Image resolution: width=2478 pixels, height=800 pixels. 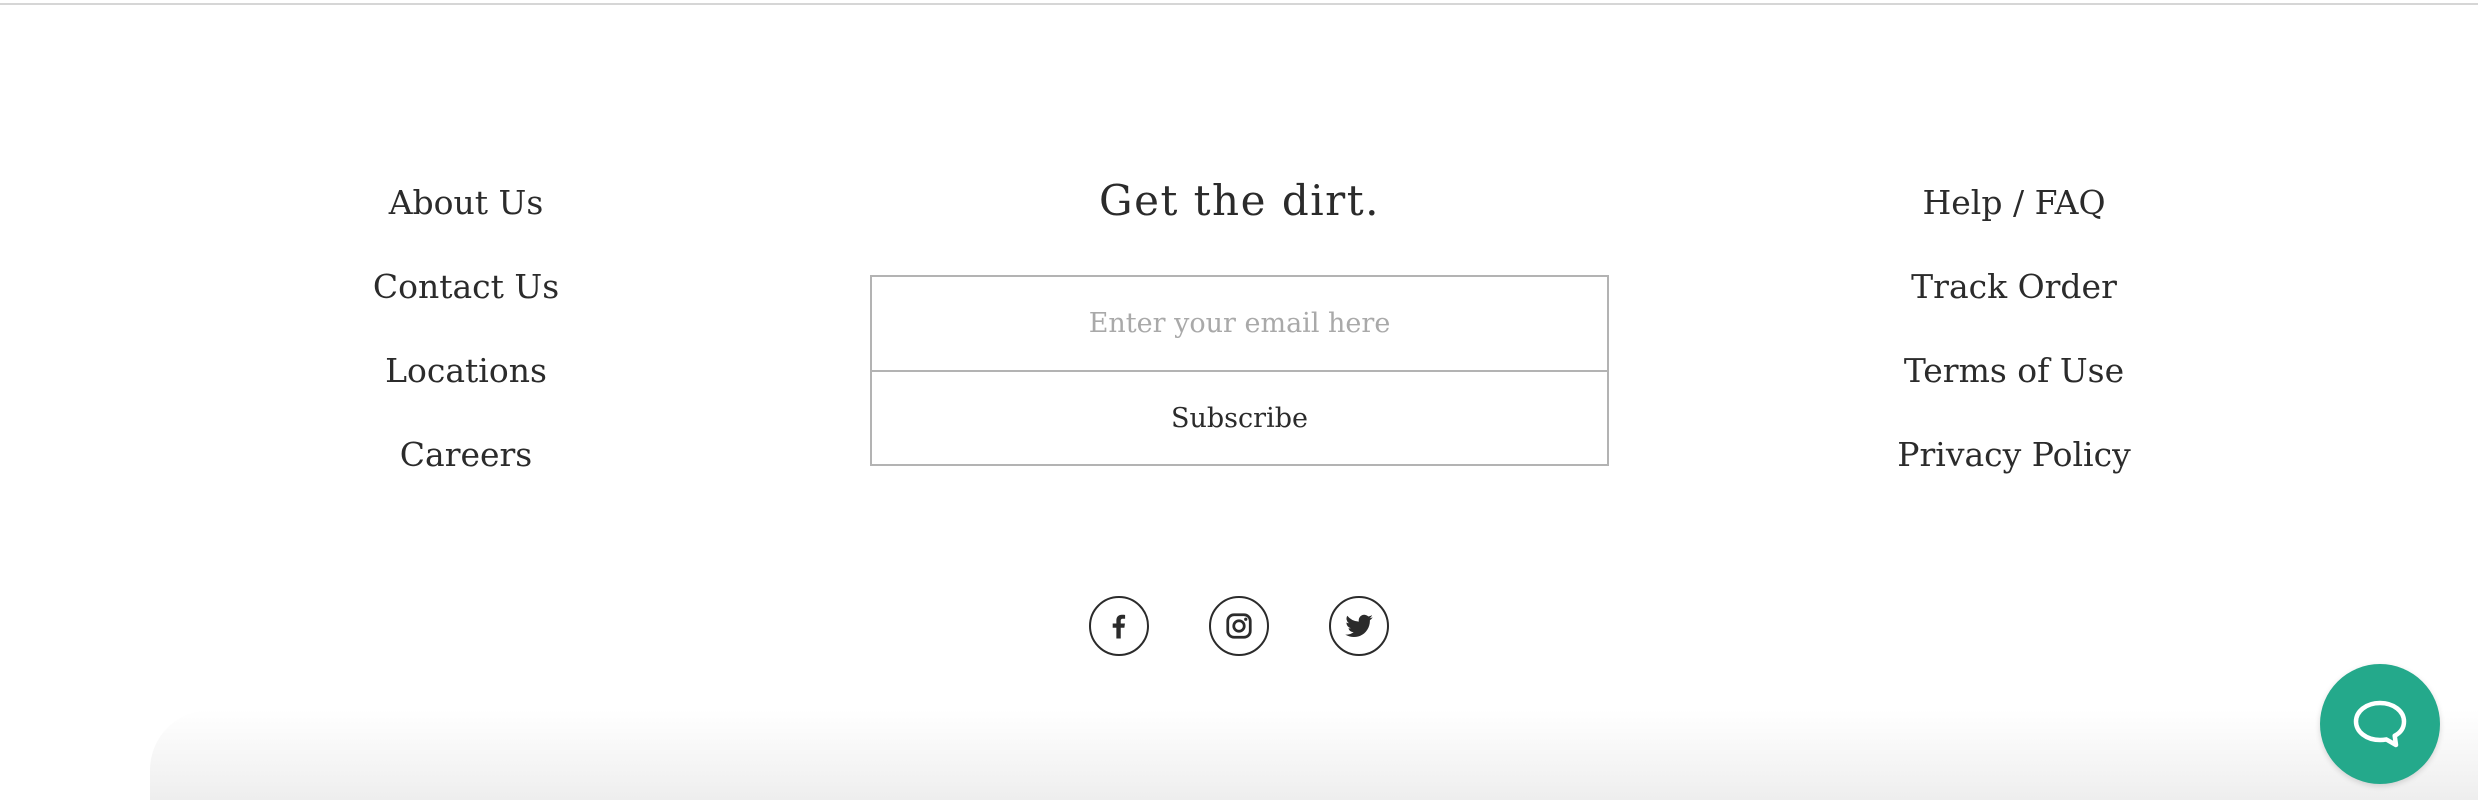 I want to click on twitter-link, so click(x=1359, y=626).